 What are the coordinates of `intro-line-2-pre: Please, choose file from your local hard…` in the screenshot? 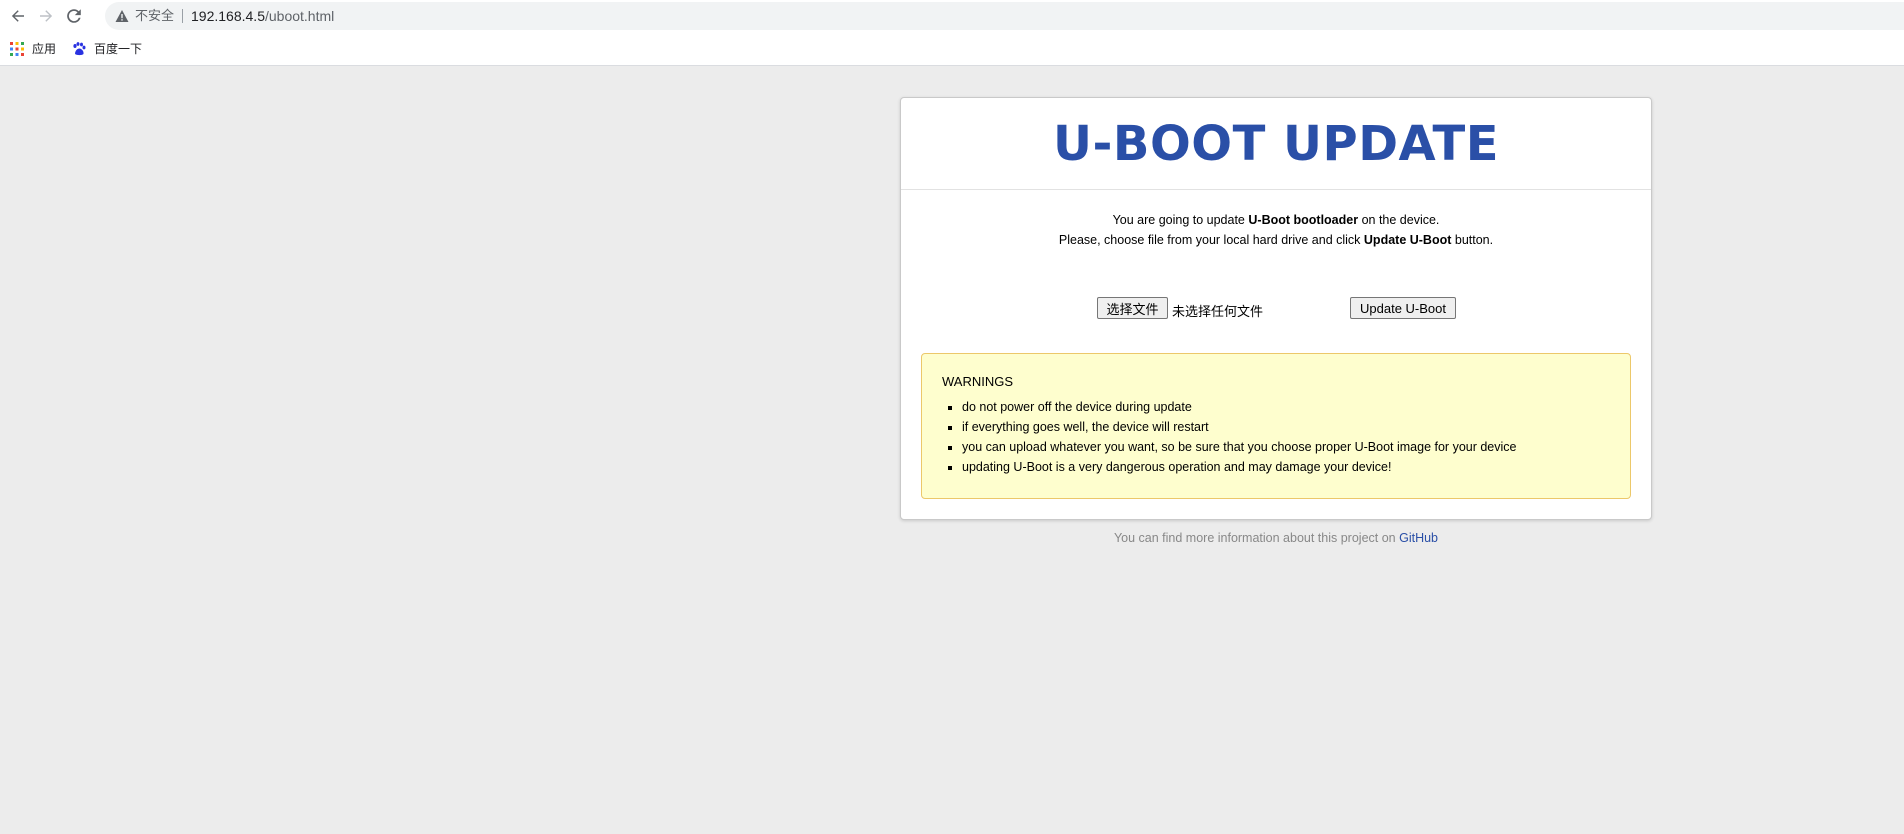 It's located at (1211, 240).